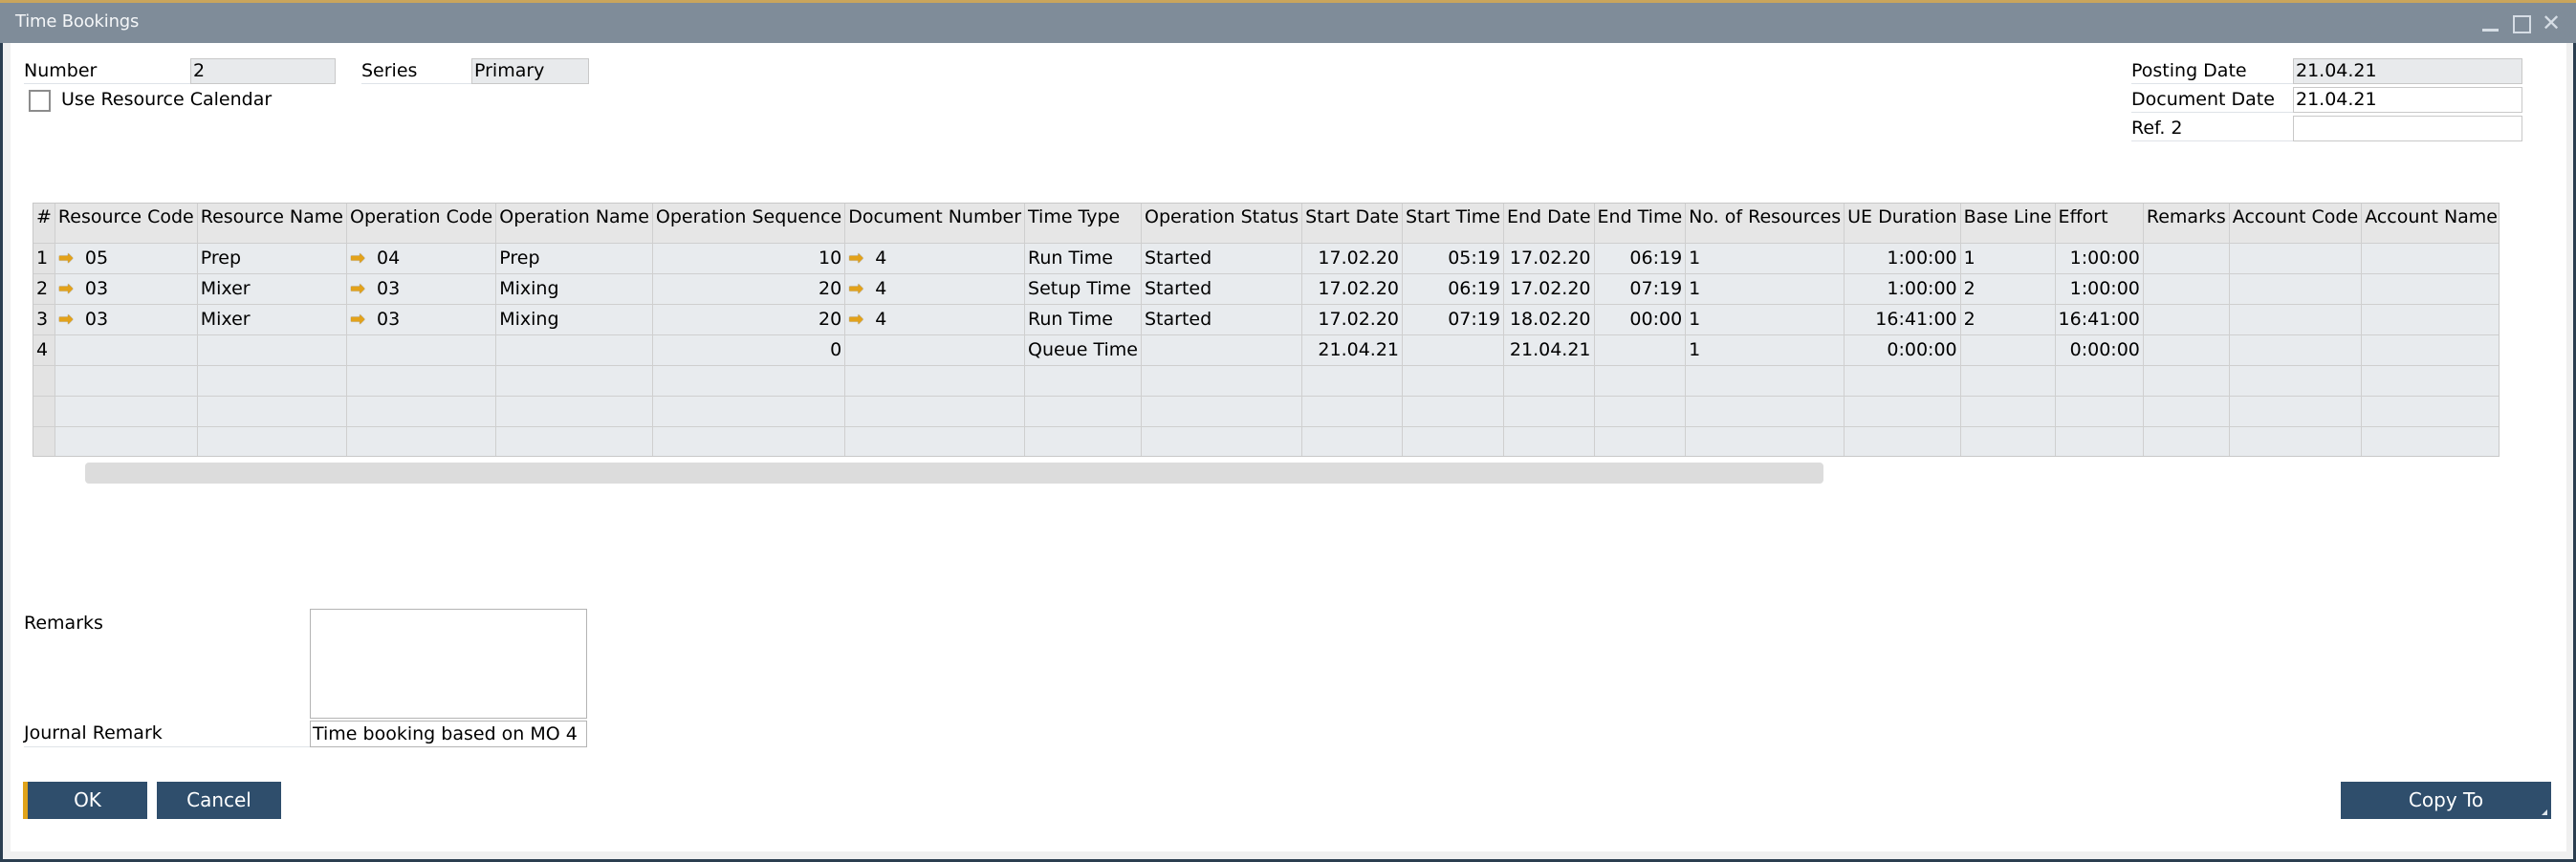  Describe the element at coordinates (2446, 801) in the screenshot. I see `copy-to-button: Copy To` at that location.